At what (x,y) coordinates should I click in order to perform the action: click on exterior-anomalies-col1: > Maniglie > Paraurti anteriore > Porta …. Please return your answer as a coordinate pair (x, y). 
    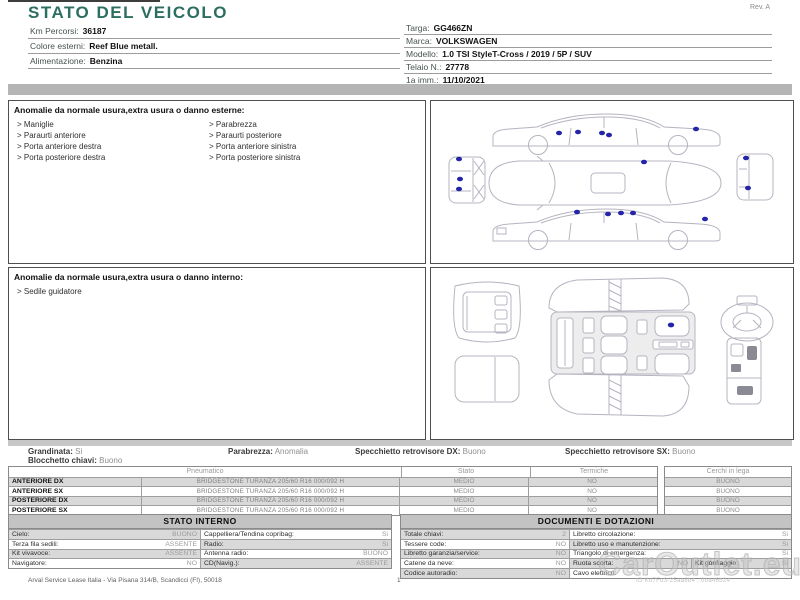
    Looking at the image, I should click on (61, 141).